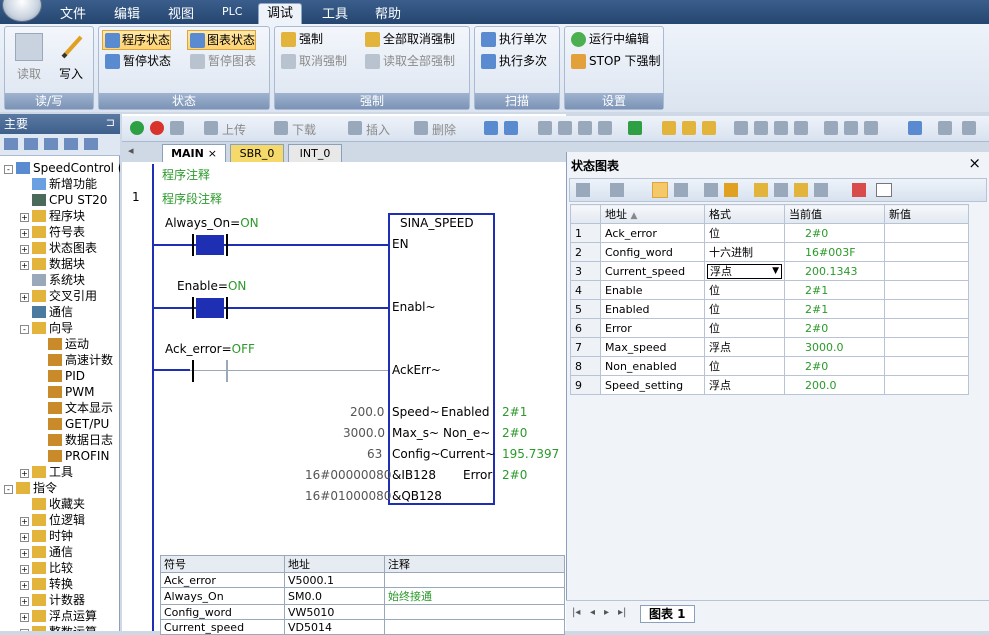  What do you see at coordinates (834, 271) in the screenshot?
I see `current-value-cell: 200.1343` at bounding box center [834, 271].